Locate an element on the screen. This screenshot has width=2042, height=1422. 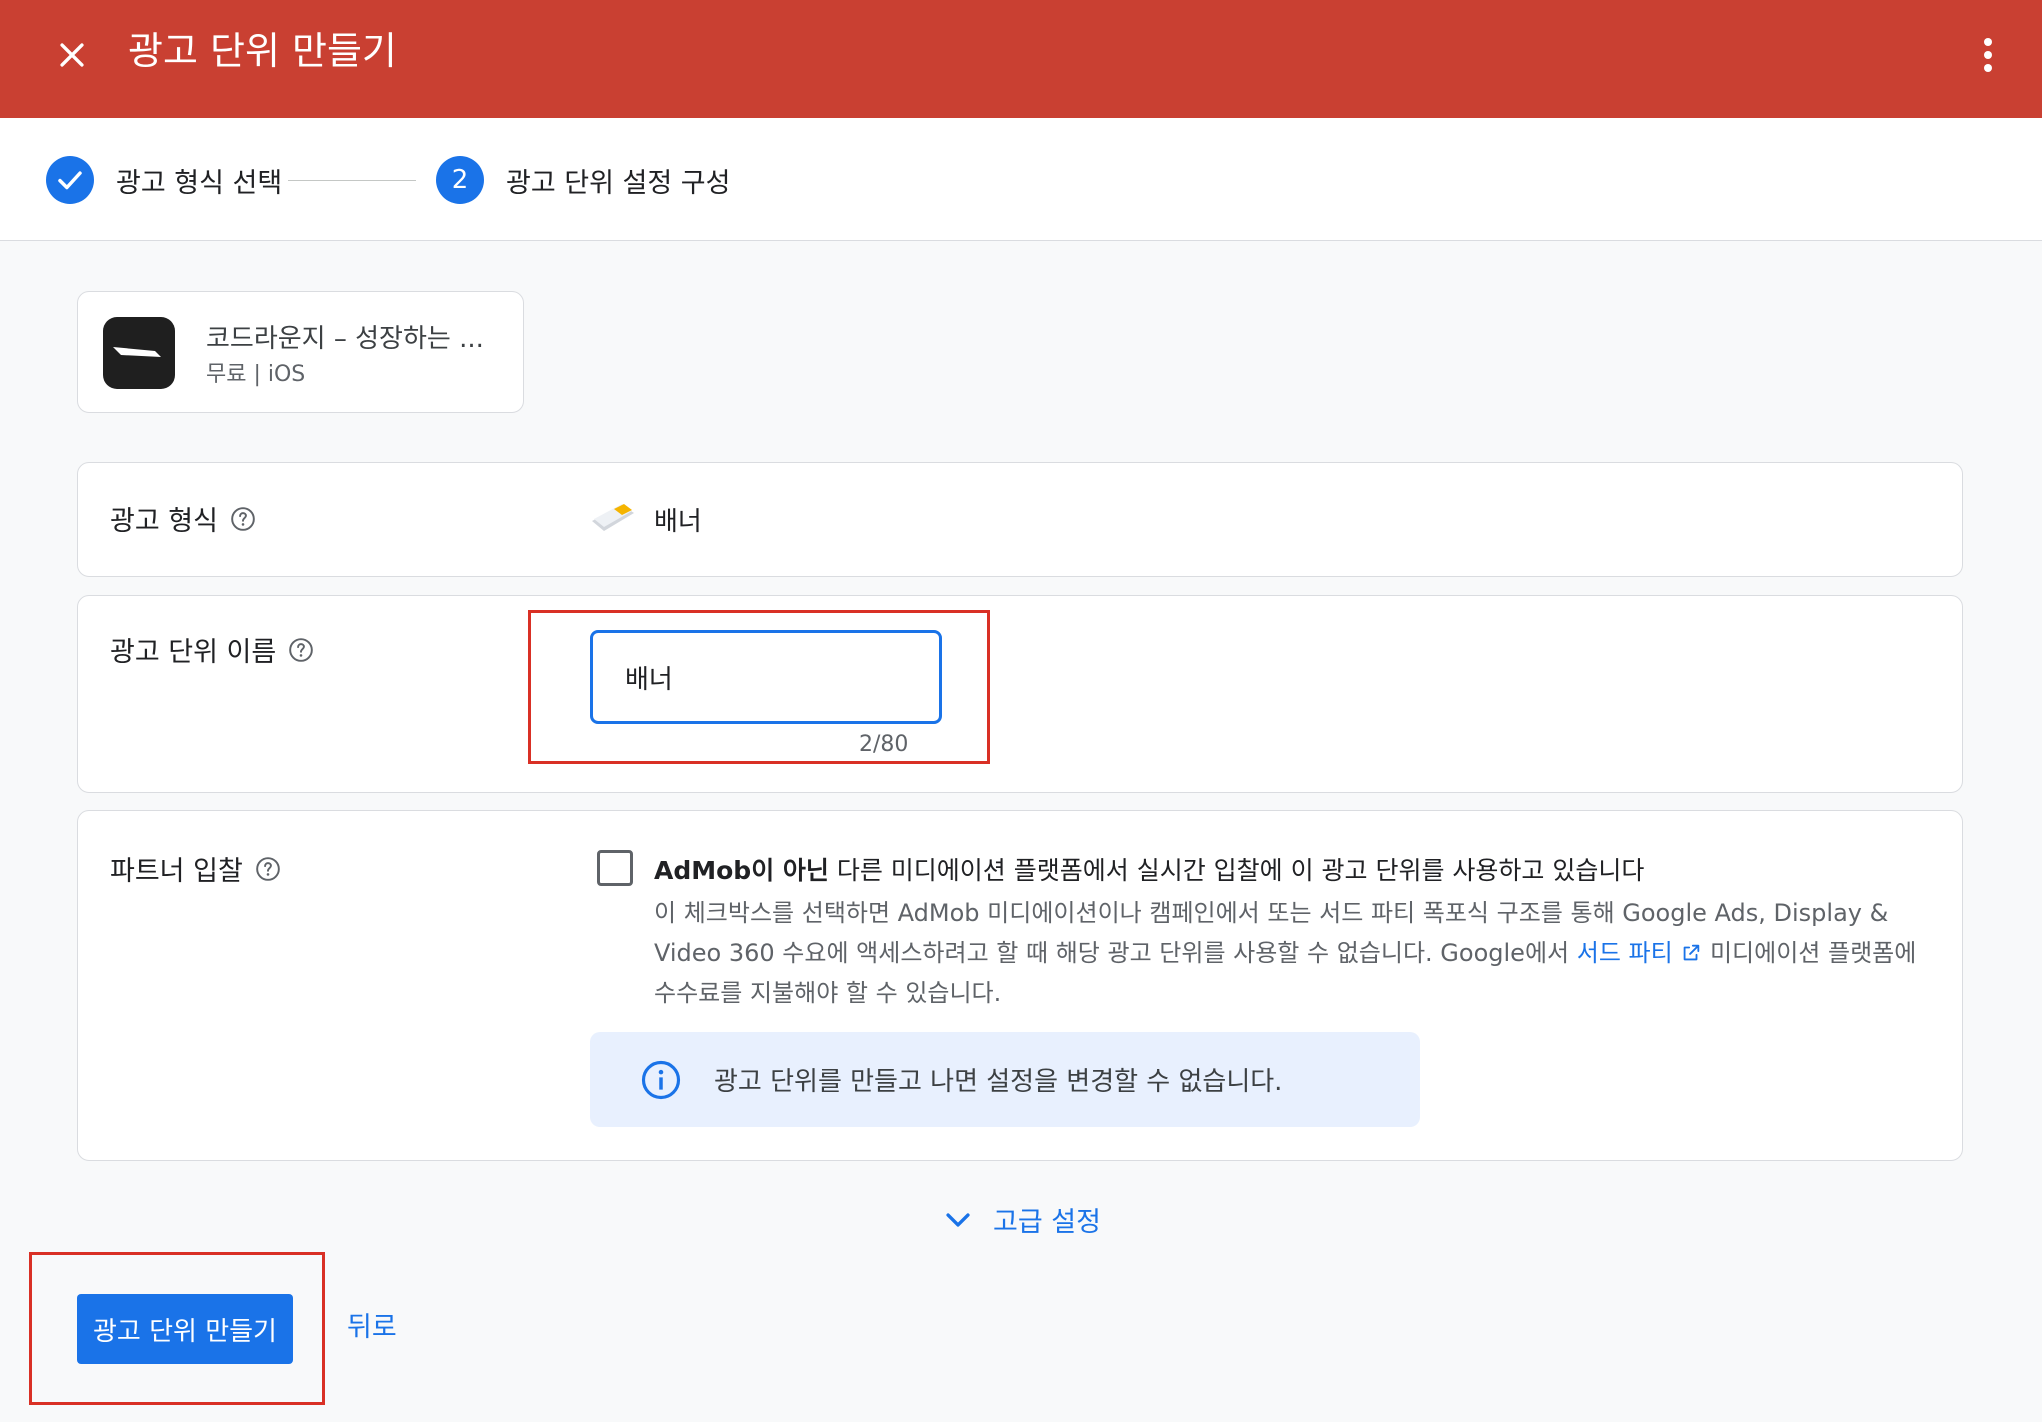
highlight-name-input is located at coordinates (759, 687).